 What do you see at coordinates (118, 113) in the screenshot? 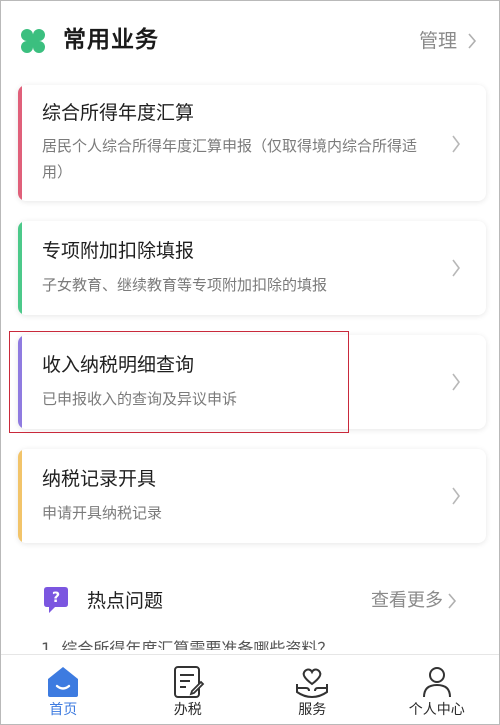
I see `card-title: 综合所得年度汇算` at bounding box center [118, 113].